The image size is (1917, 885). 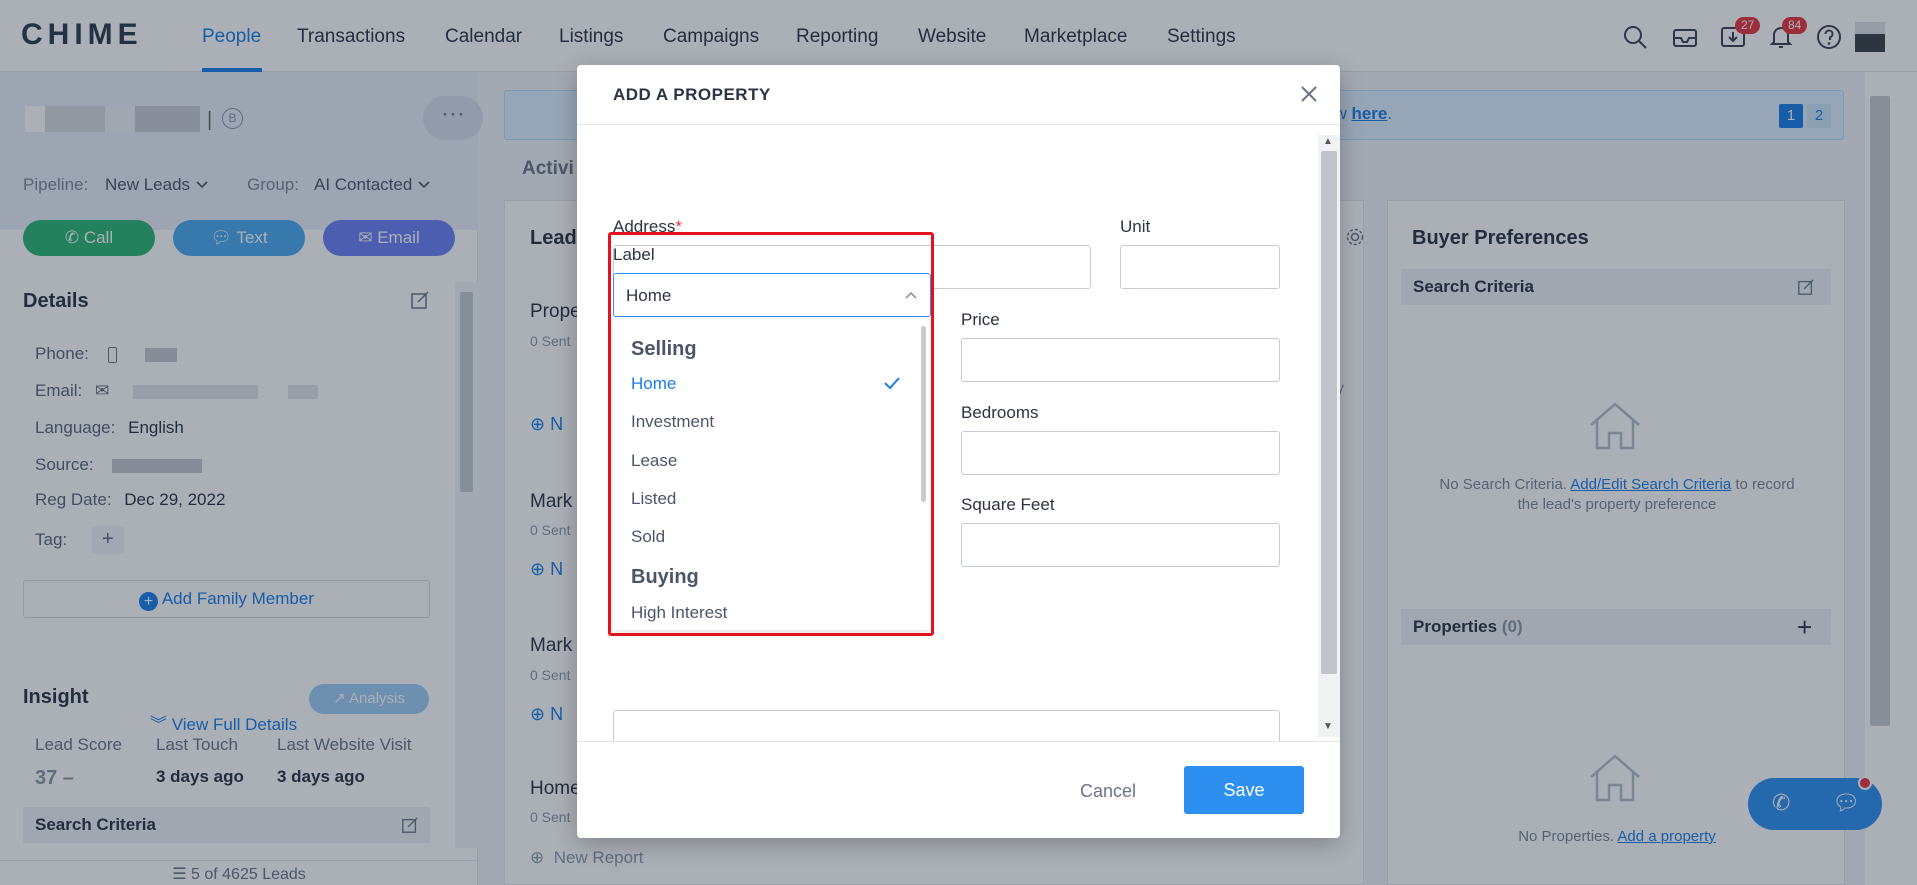 I want to click on modal-title: ADD A PROPERTY, so click(x=692, y=94).